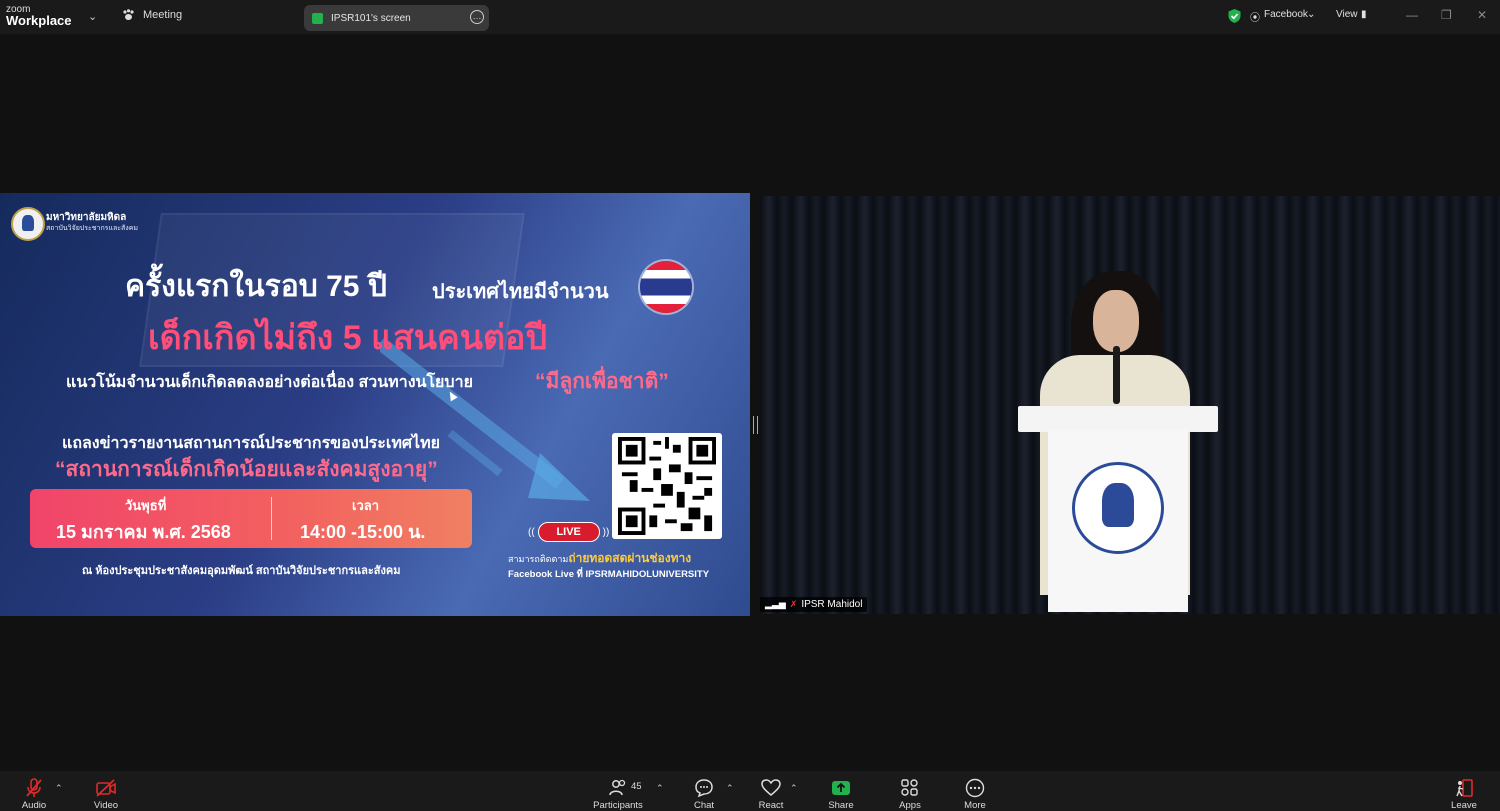 This screenshot has height=811, width=1500. I want to click on share-label: Share, so click(841, 805).